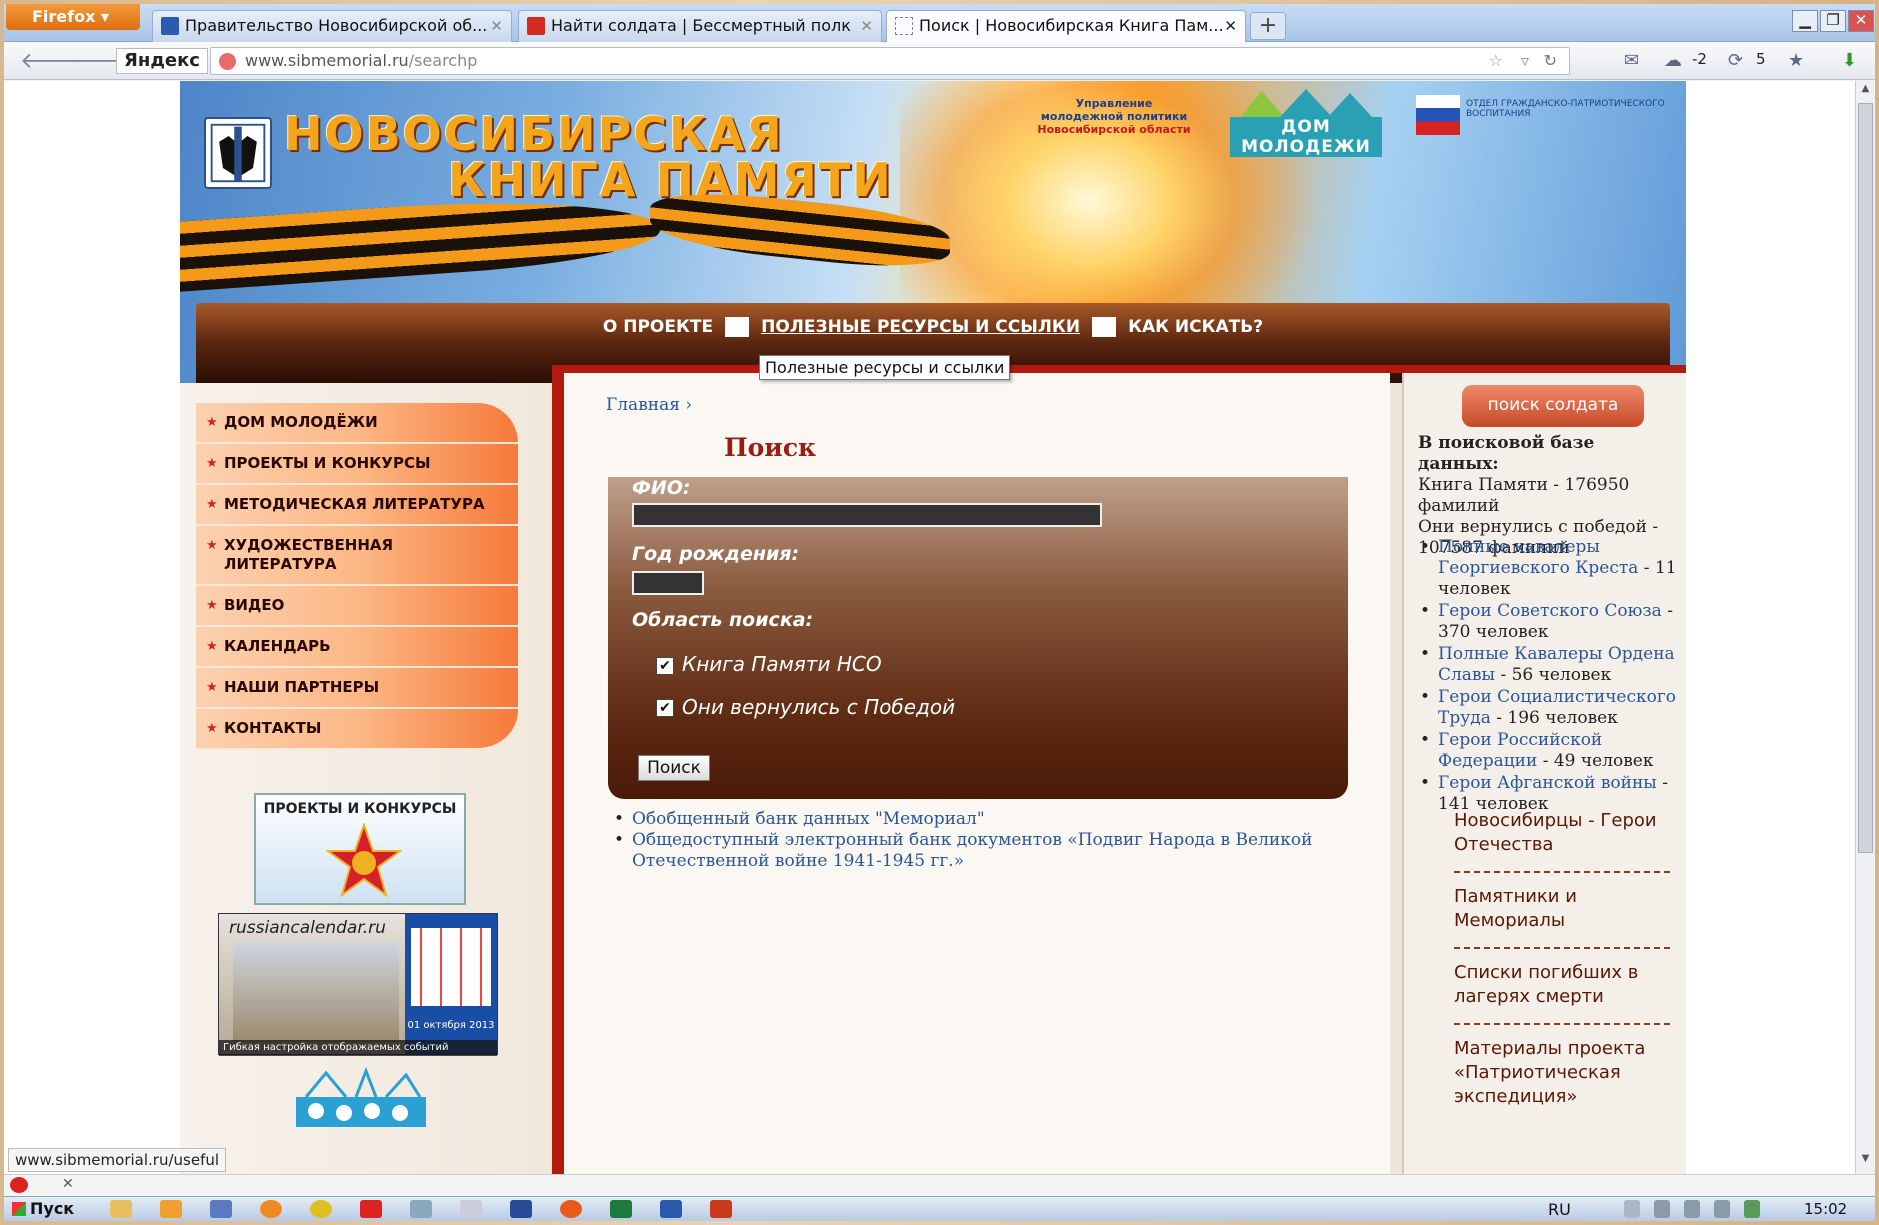  I want to click on scroll-up-icon: ▲, so click(1865, 92).